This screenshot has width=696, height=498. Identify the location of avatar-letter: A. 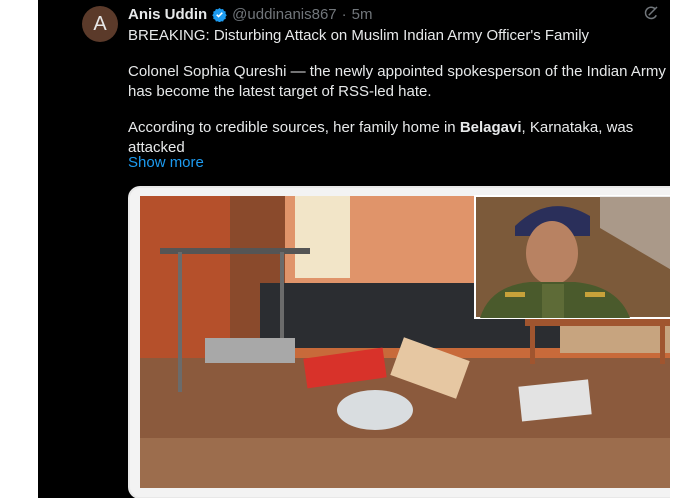
(100, 23).